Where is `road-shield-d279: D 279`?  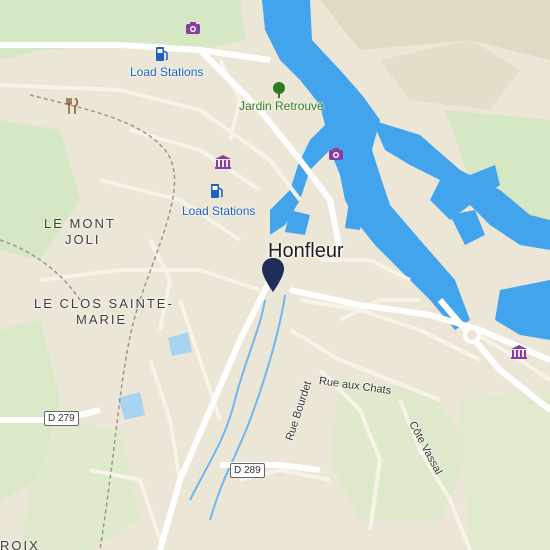
road-shield-d279: D 279 is located at coordinates (61, 418).